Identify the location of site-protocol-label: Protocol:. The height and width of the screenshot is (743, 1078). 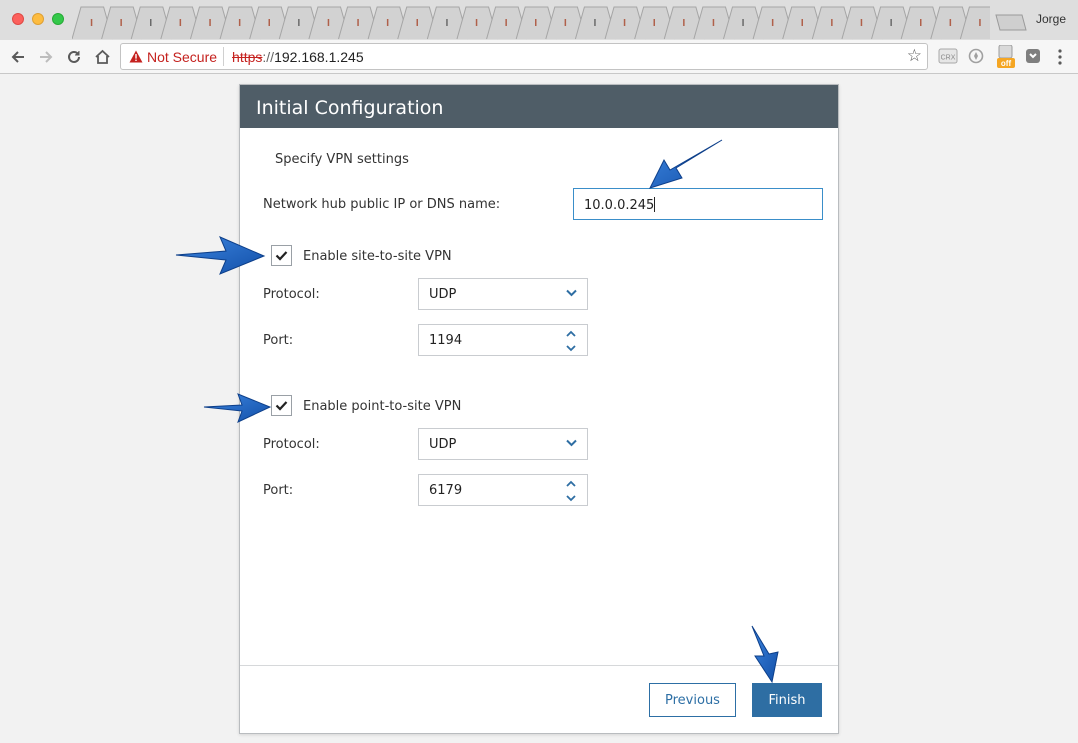
(291, 294).